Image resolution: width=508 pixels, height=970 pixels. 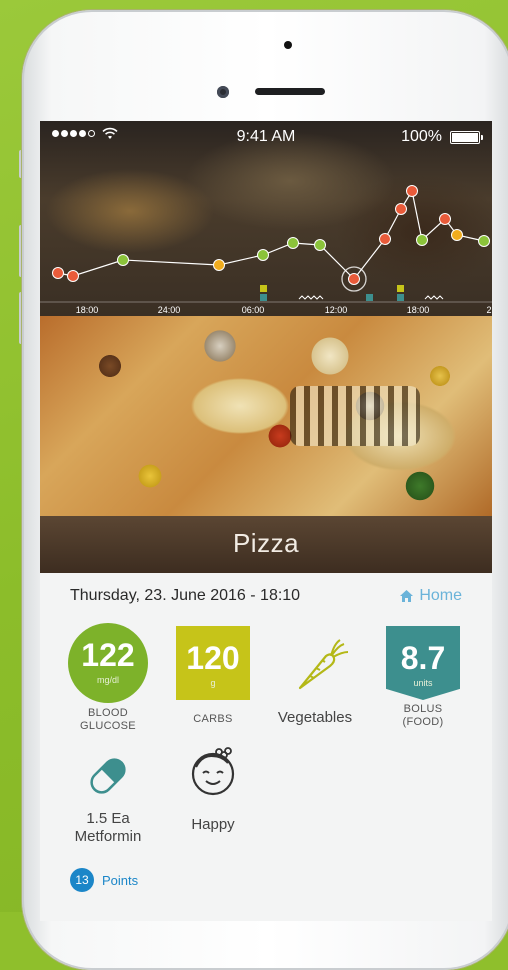 What do you see at coordinates (288, 45) in the screenshot?
I see `proximity-sensor` at bounding box center [288, 45].